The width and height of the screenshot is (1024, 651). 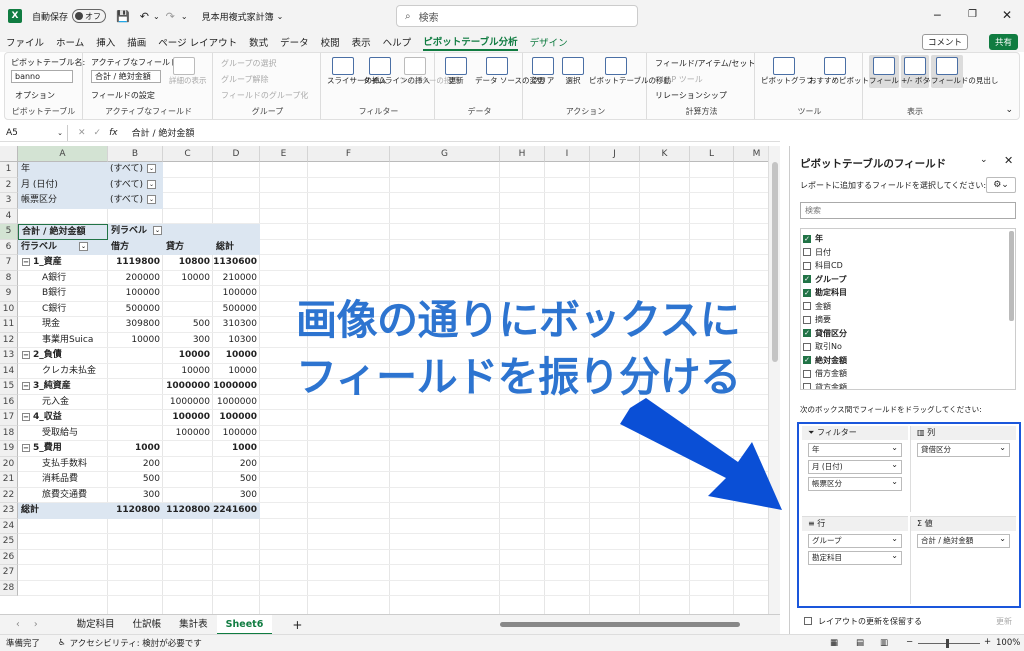 I want to click on grand-total: 2241600, so click(x=236, y=511).